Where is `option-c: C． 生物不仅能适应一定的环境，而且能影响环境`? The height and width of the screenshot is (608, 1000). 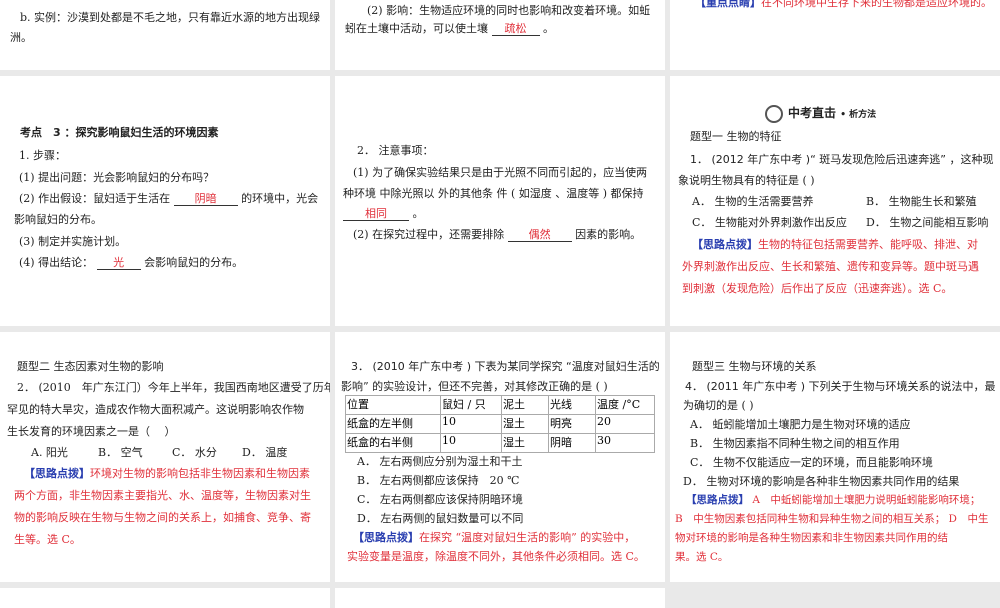 option-c: C． 生物不仅能适应一定的环境，而且能影响环境 is located at coordinates (811, 462).